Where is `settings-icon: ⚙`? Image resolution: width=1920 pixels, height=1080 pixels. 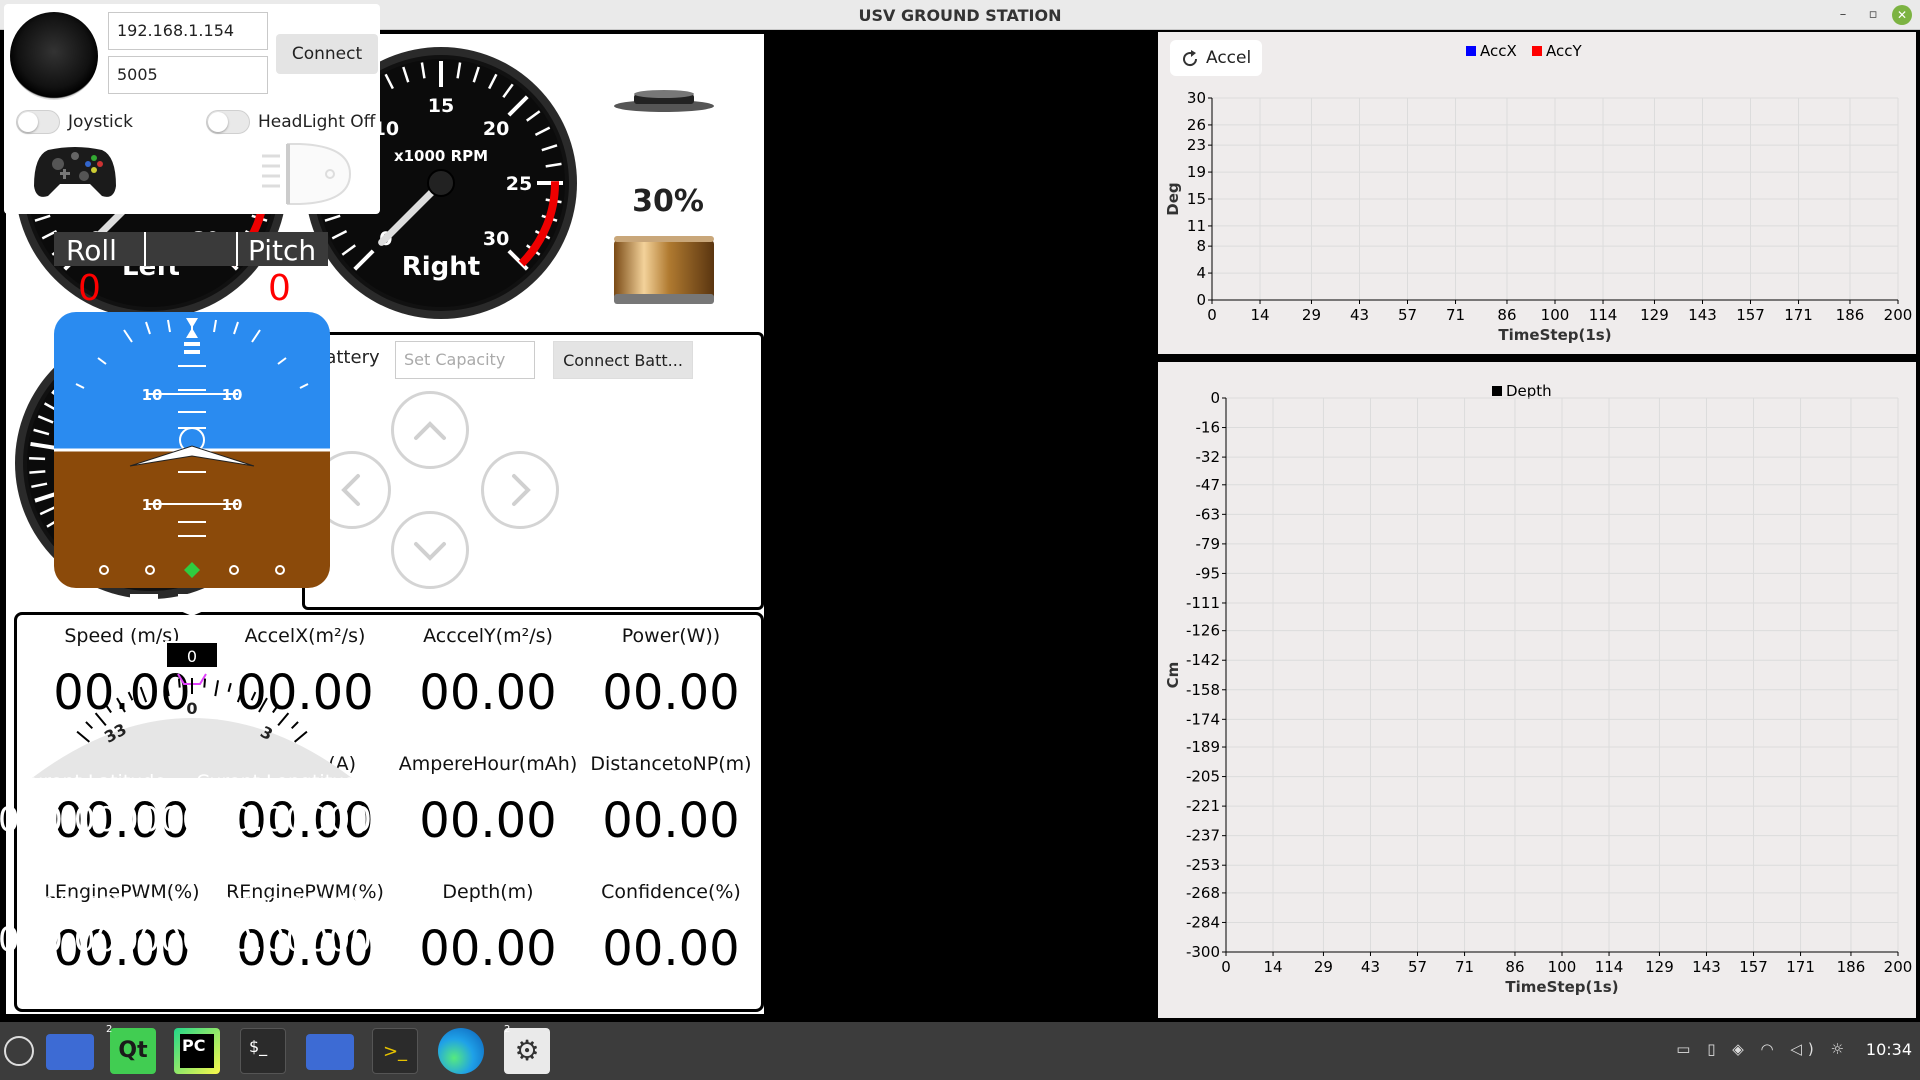 settings-icon: ⚙ is located at coordinates (527, 1051).